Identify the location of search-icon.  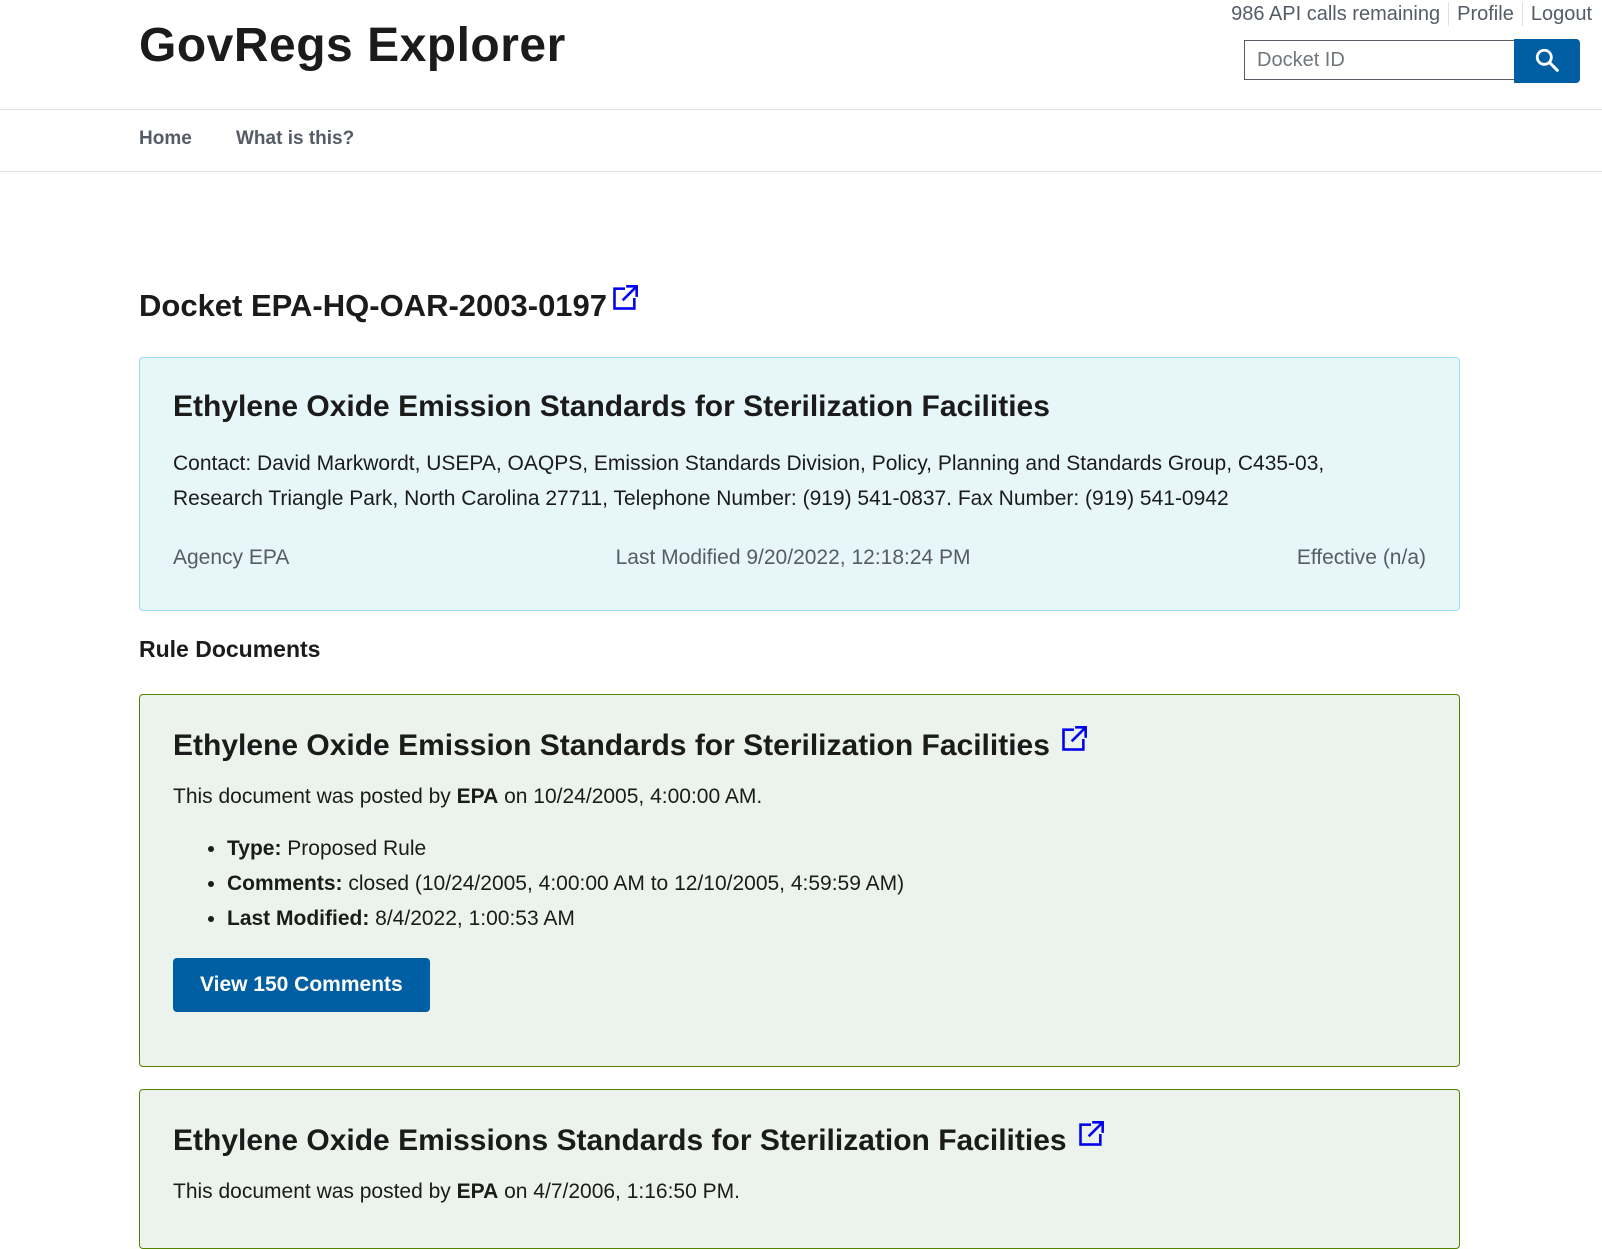
(1547, 61).